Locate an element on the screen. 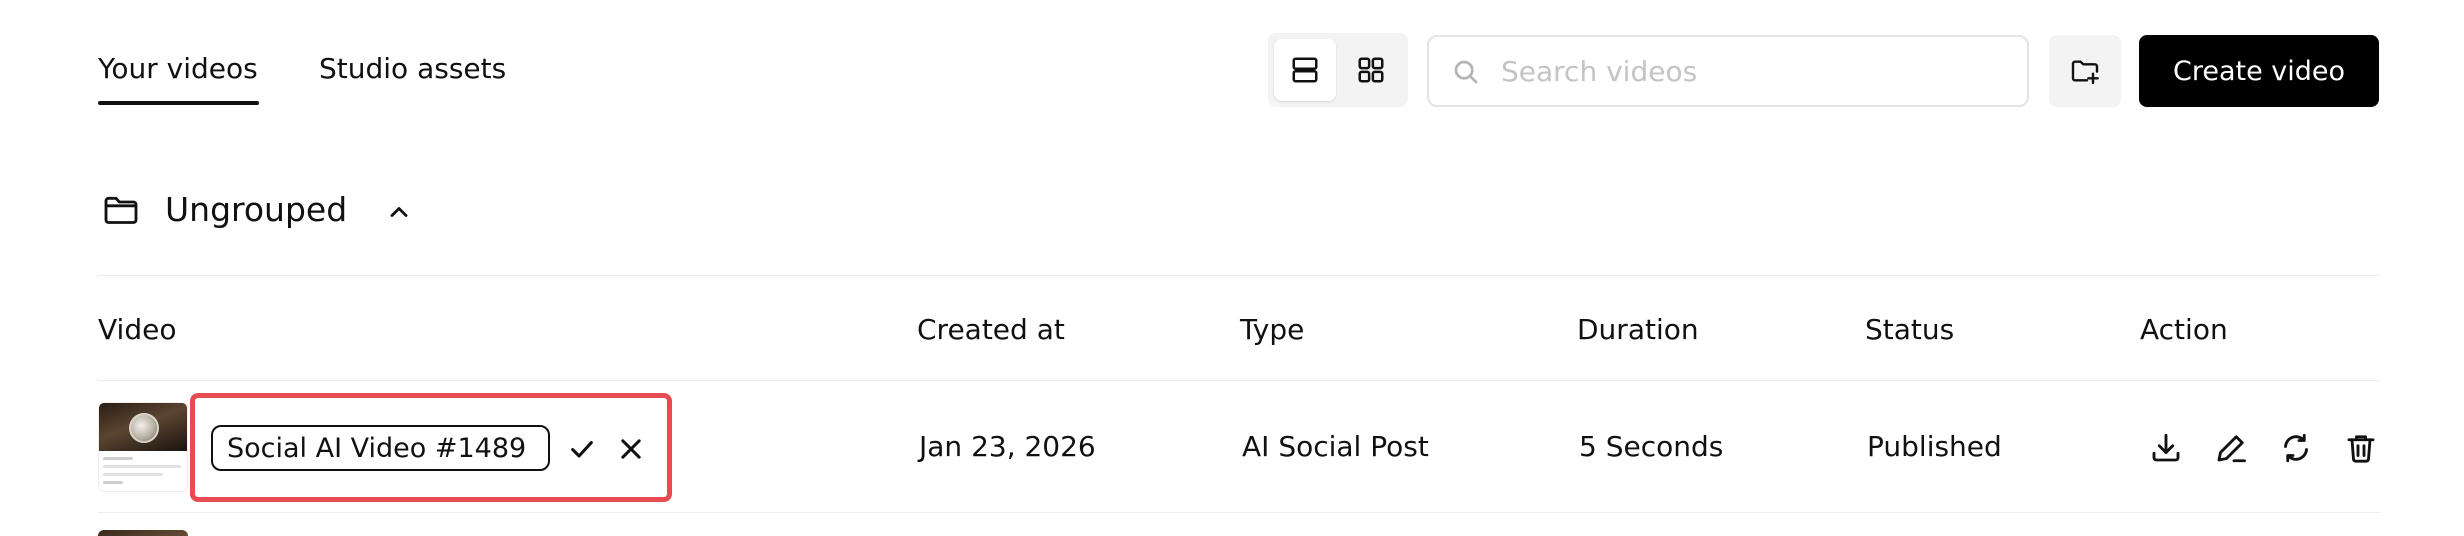 The width and height of the screenshot is (2464, 536). header-divider is located at coordinates (1239, 380).